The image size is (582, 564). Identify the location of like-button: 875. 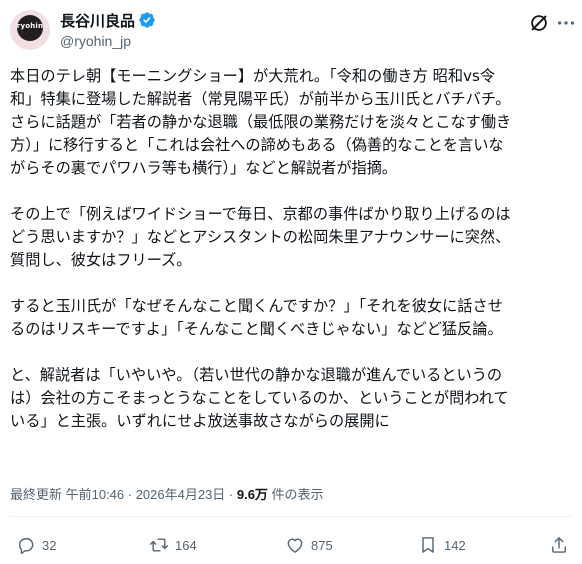
(309, 545).